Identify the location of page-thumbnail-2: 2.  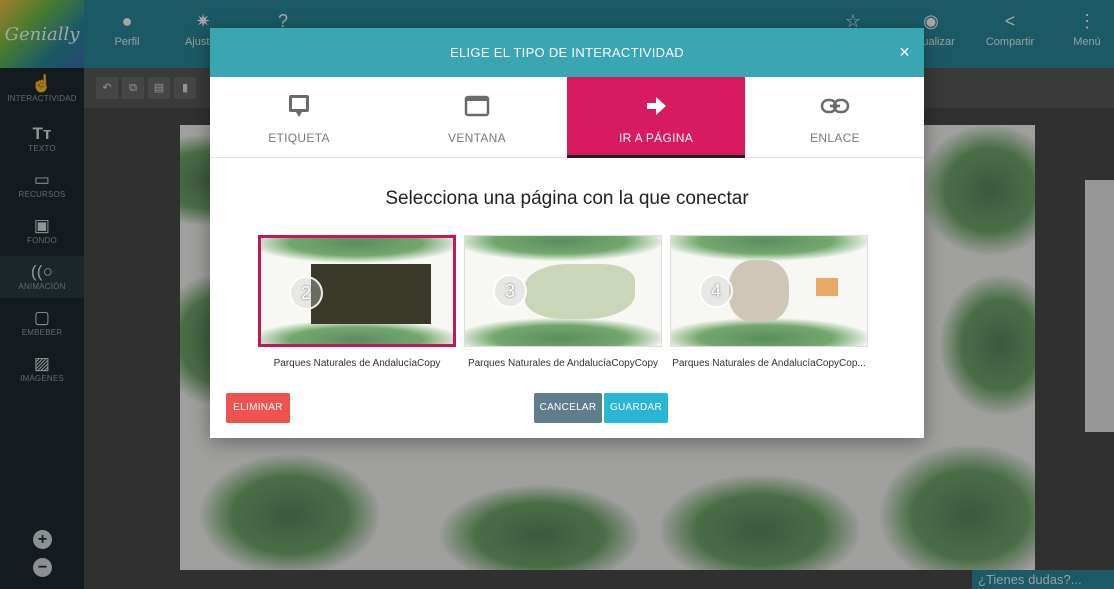
(357, 291).